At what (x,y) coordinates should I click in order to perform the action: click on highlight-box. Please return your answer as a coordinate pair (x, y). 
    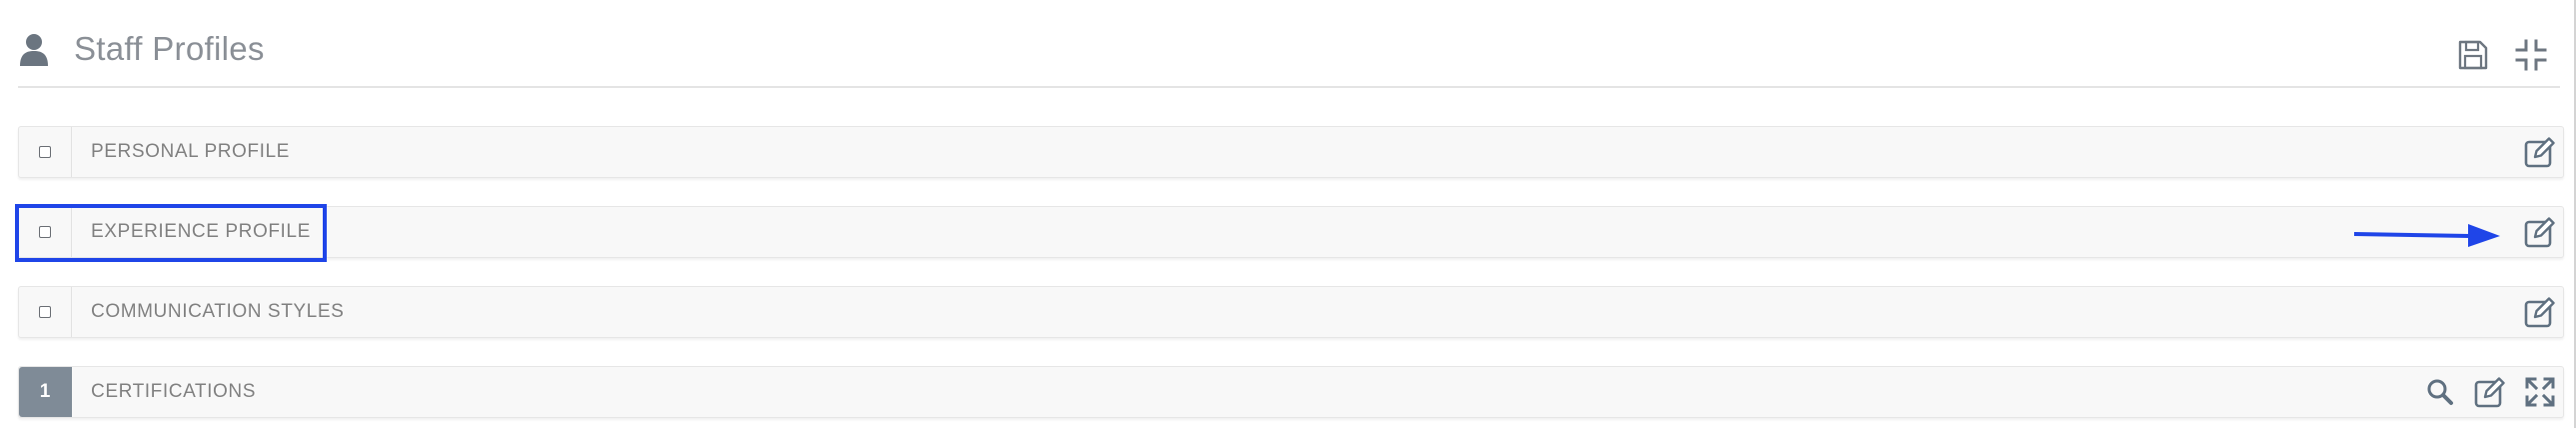
    Looking at the image, I should click on (171, 233).